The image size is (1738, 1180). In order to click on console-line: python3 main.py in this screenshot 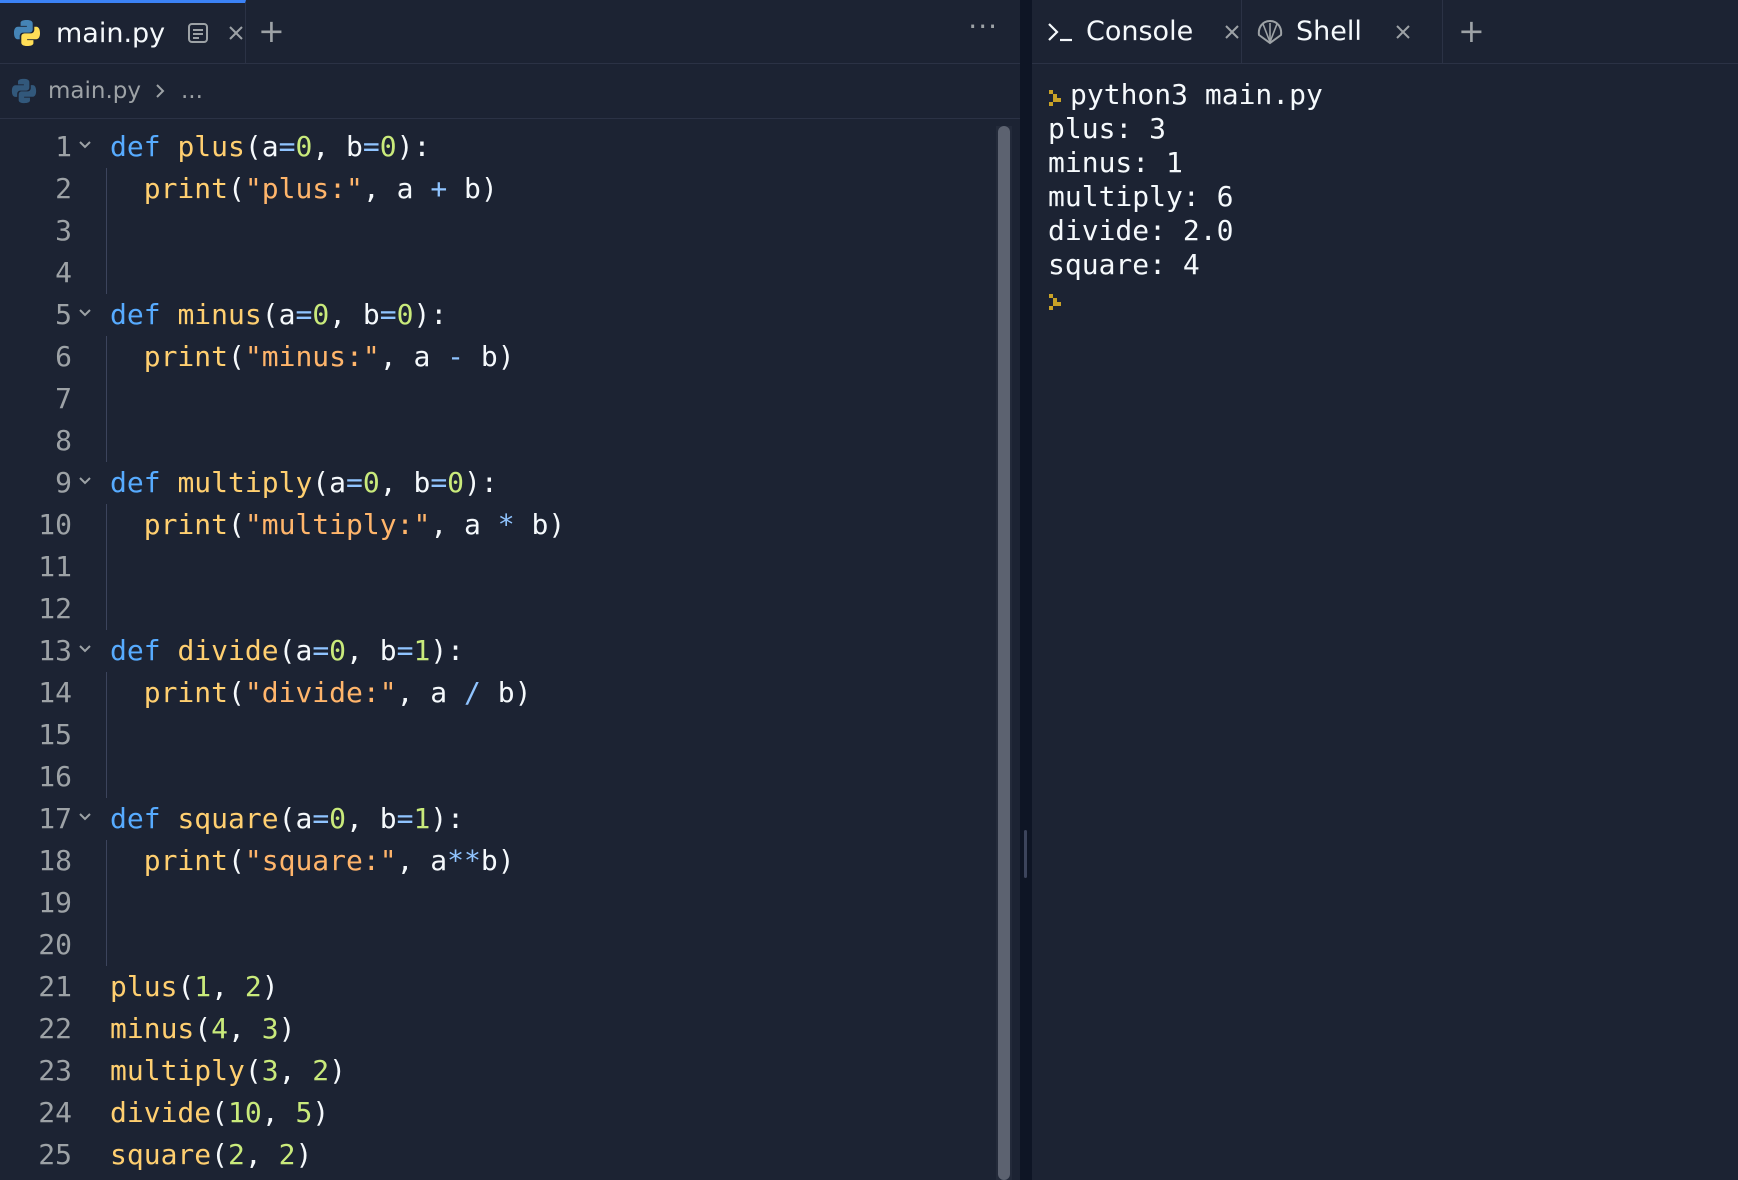, I will do `click(1185, 95)`.